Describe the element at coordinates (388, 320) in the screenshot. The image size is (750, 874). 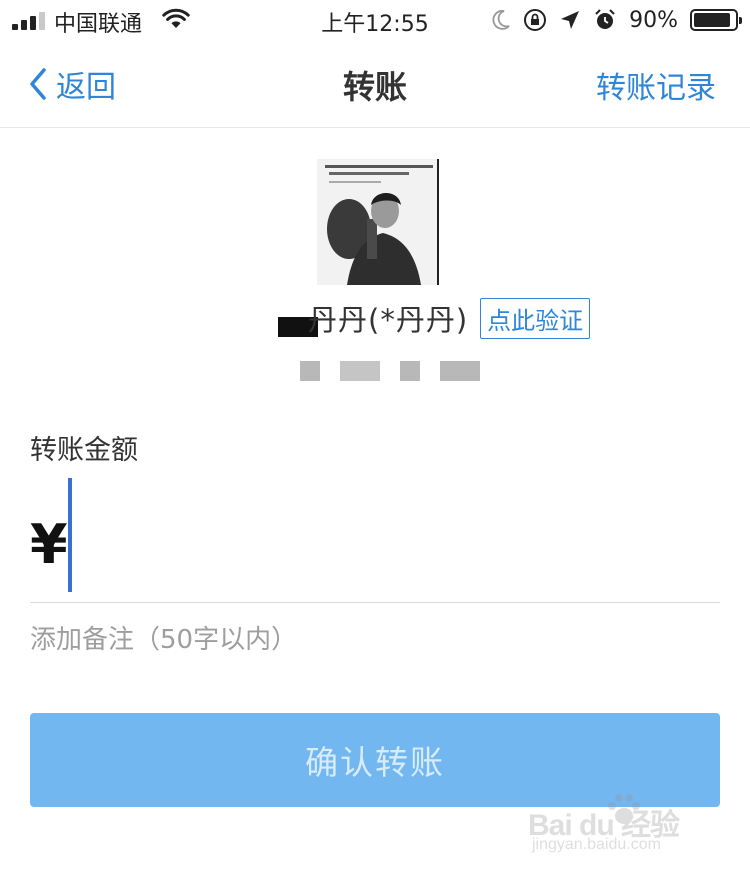
I see `recipient-name: 丹丹(*丹丹)` at that location.